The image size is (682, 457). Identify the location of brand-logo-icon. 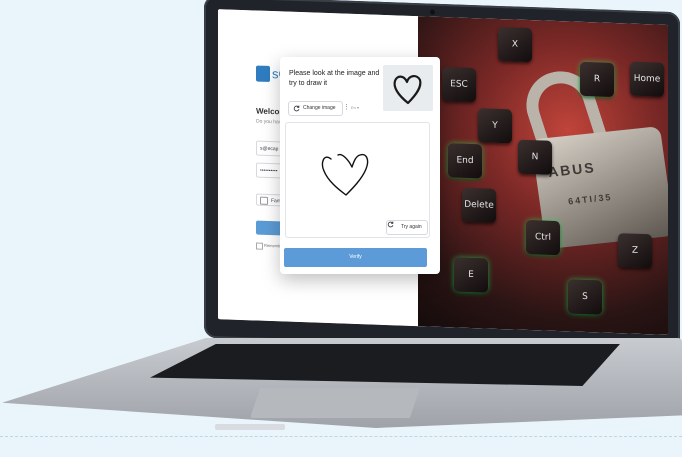
(263, 73).